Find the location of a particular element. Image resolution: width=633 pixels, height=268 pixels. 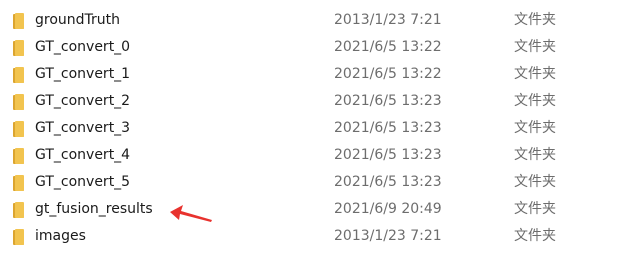

file-name: GT_convert_1 is located at coordinates (83, 74).